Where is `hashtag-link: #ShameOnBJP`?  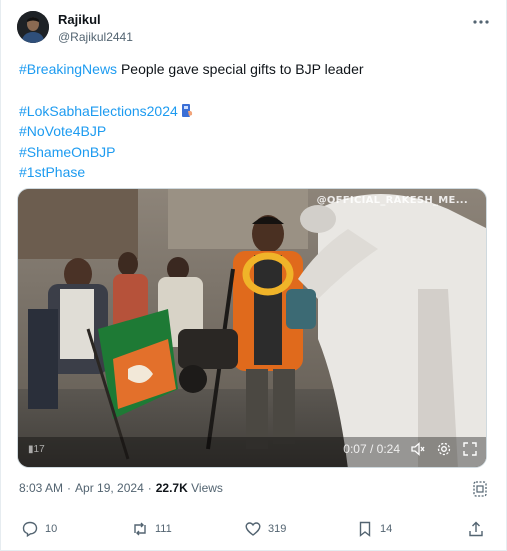
hashtag-link: #ShameOnBJP is located at coordinates (67, 152).